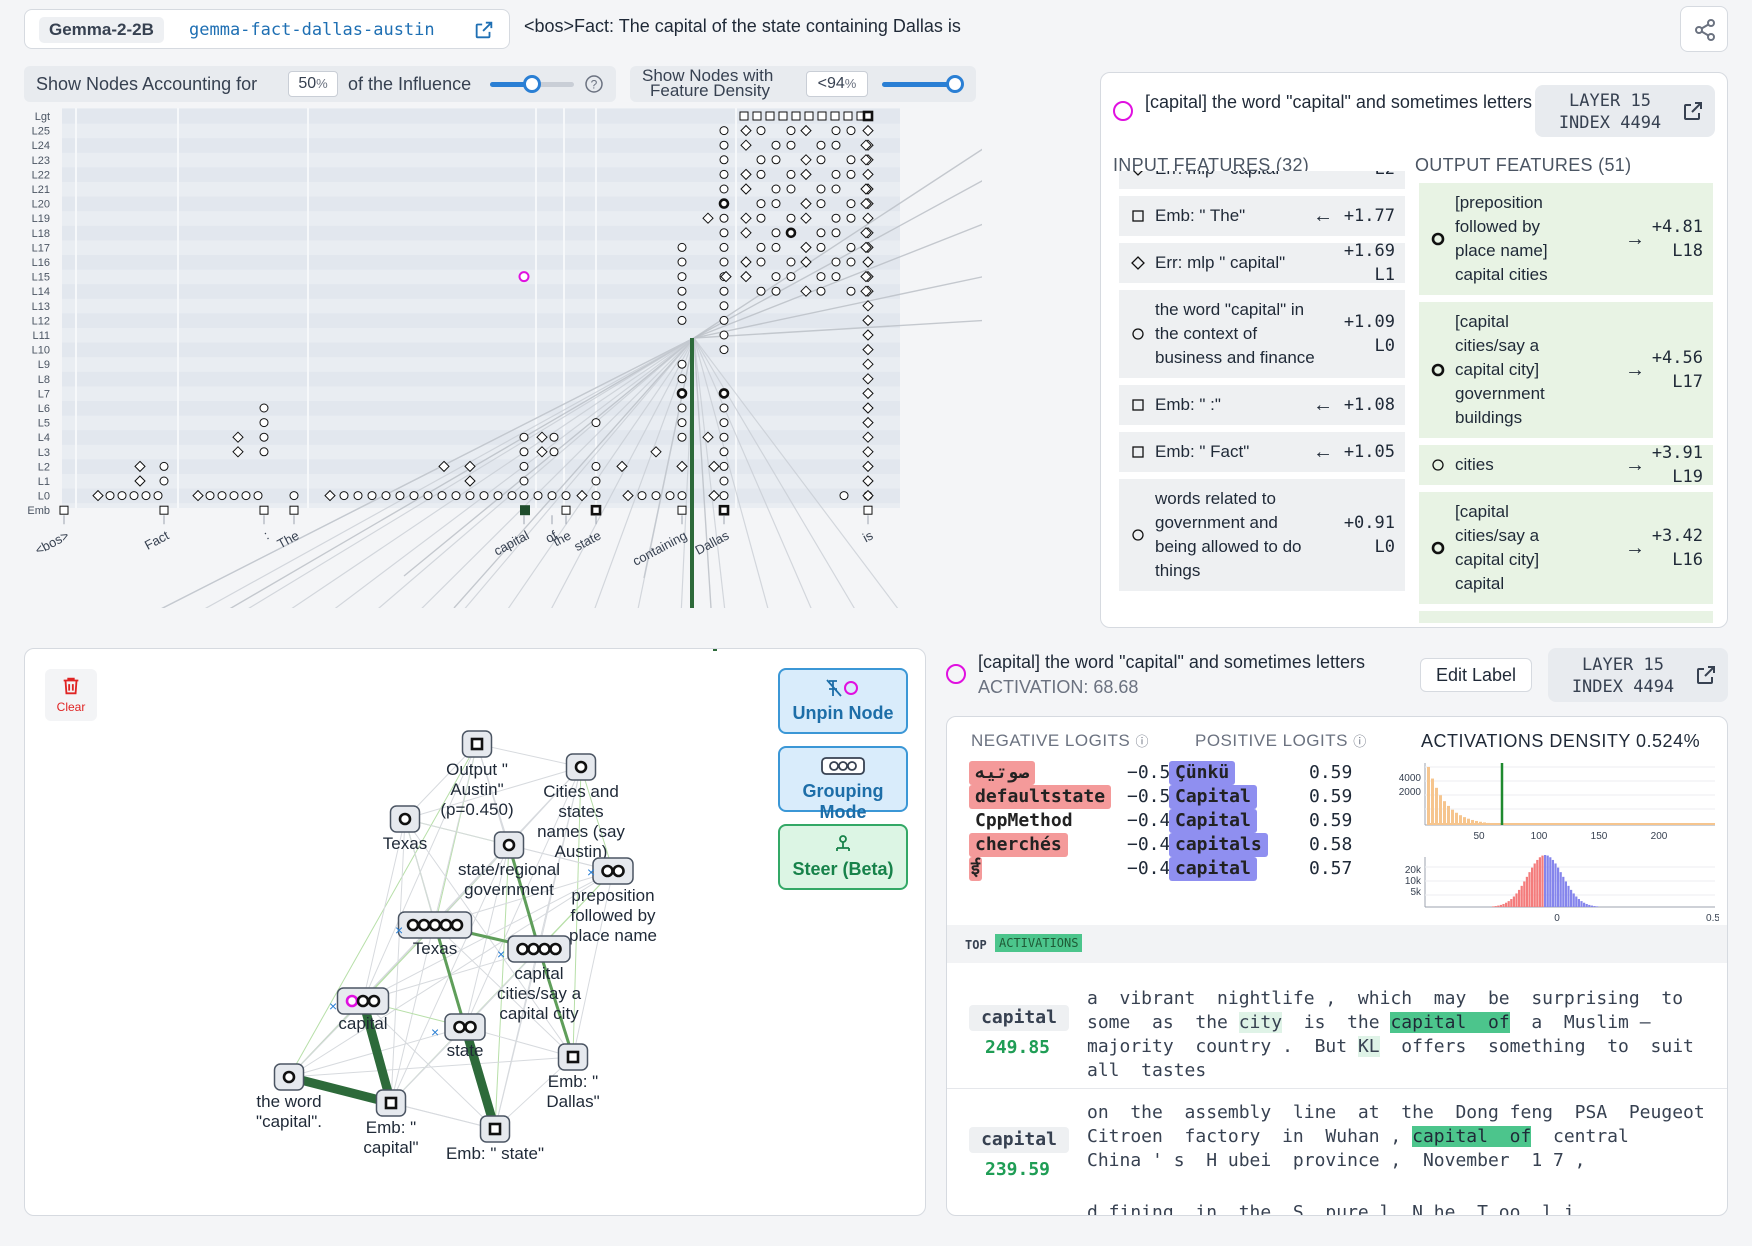 The image size is (1752, 1246). Describe the element at coordinates (266, 535) in the screenshot. I see `token-label: :` at that location.